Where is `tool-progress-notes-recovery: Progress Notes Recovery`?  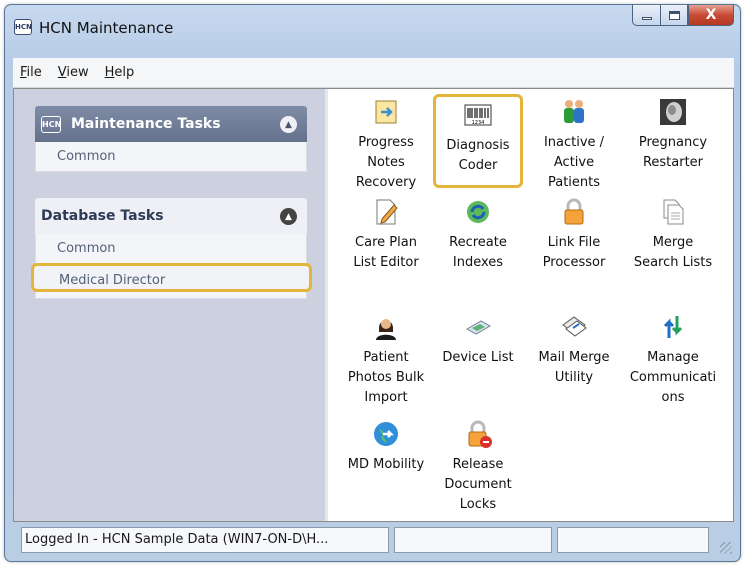 tool-progress-notes-recovery: Progress Notes Recovery is located at coordinates (386, 145).